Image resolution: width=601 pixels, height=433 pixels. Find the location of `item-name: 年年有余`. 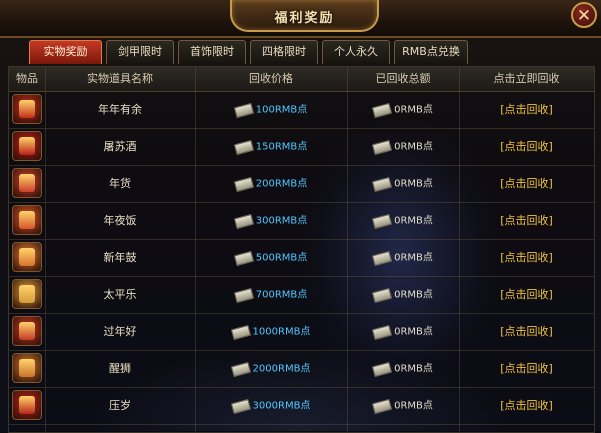

item-name: 年年有余 is located at coordinates (120, 109).